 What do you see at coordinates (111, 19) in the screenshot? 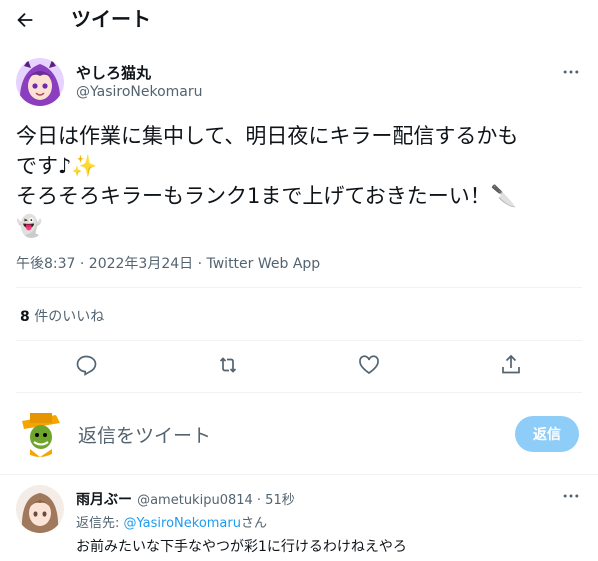
I see `page-title: ツイート` at bounding box center [111, 19].